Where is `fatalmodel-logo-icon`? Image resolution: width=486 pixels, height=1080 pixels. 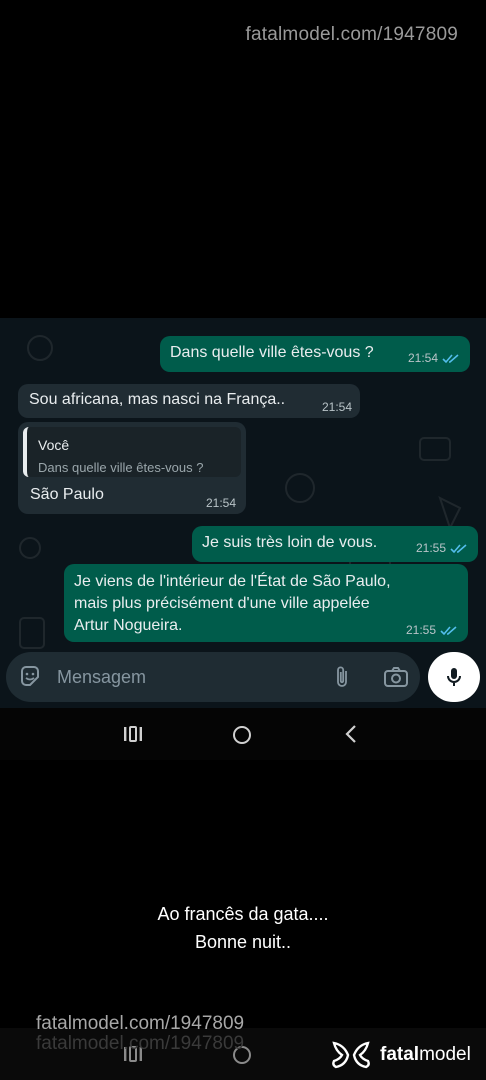 fatalmodel-logo-icon is located at coordinates (351, 1055).